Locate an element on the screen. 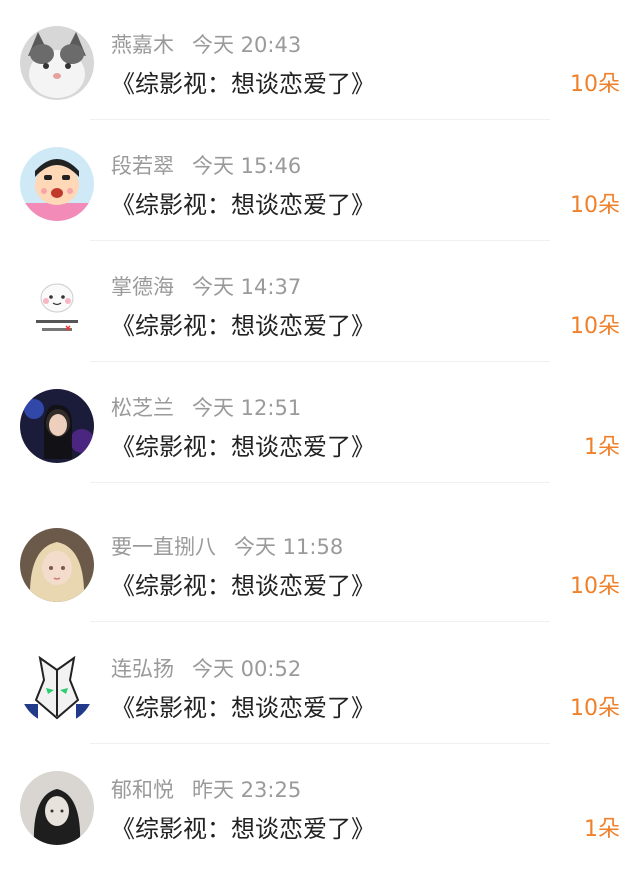 The image size is (640, 871). comment-meta: 郁和悦 昨天 23:25 is located at coordinates (206, 790).